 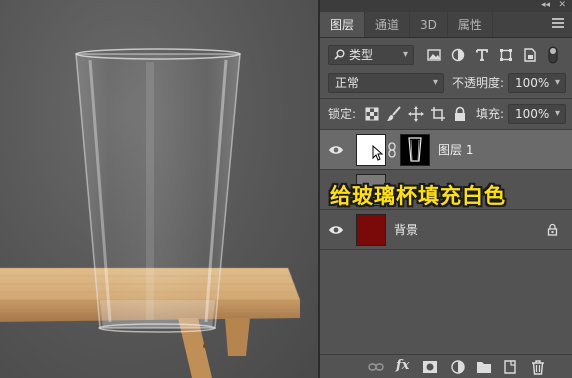 What do you see at coordinates (434, 55) in the screenshot?
I see `image-filter-icon` at bounding box center [434, 55].